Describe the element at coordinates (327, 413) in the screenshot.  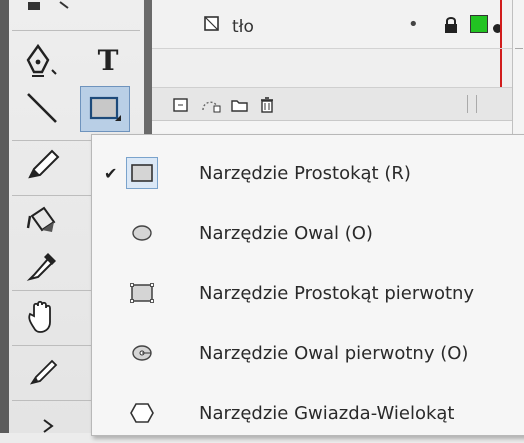
I see `menu-item-label: Narzędzie Gwiazda-Wielokąt` at that location.